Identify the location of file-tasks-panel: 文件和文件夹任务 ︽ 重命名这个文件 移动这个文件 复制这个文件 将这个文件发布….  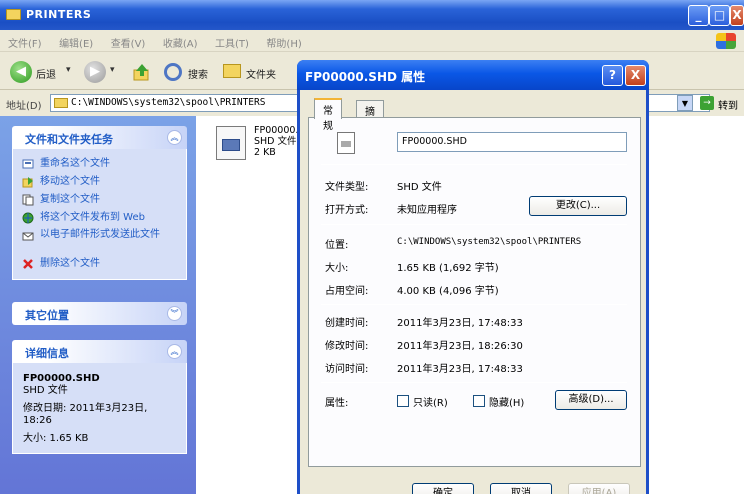
(99, 203).